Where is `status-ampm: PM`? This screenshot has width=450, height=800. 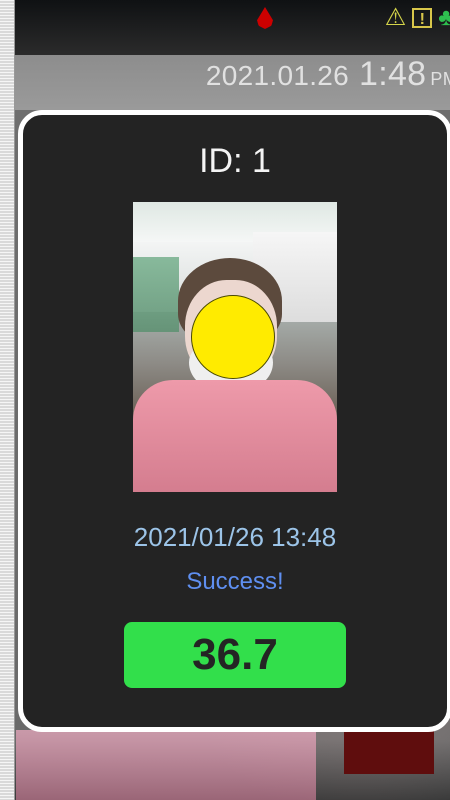 status-ampm: PM is located at coordinates (440, 79).